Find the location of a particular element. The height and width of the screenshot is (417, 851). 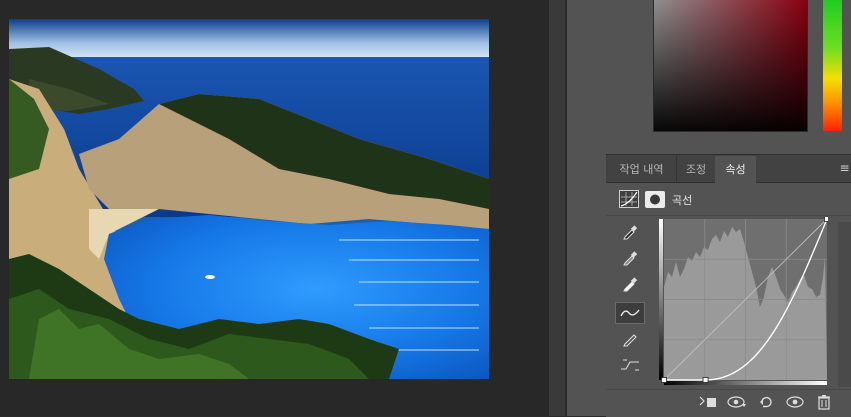

color-field-gradient is located at coordinates (730, 65).